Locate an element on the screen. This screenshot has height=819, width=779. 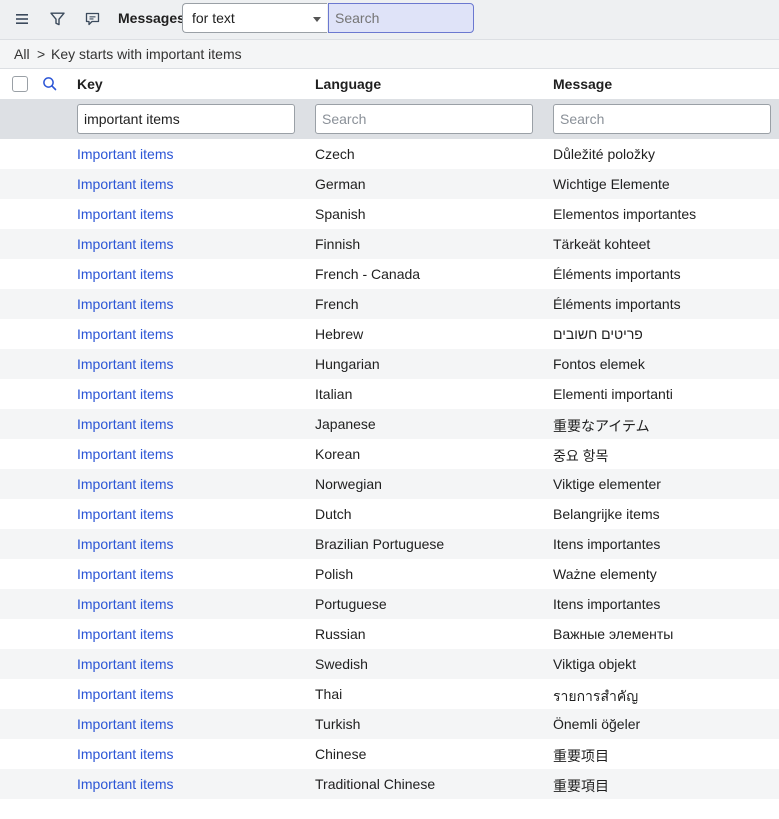
language-cell: Thai is located at coordinates (329, 694).